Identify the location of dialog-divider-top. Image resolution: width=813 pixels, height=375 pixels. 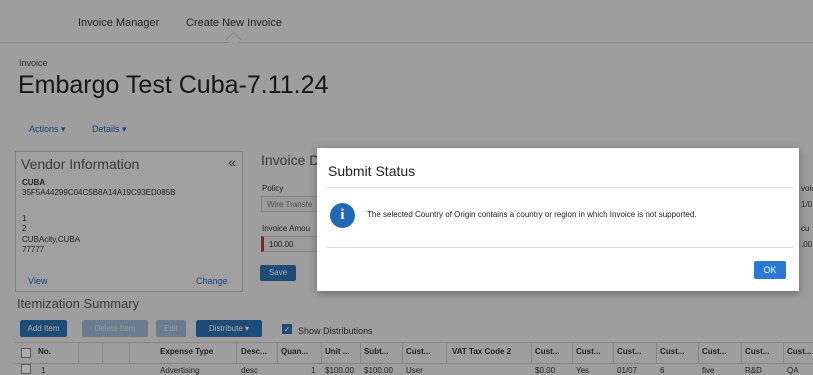
(560, 187).